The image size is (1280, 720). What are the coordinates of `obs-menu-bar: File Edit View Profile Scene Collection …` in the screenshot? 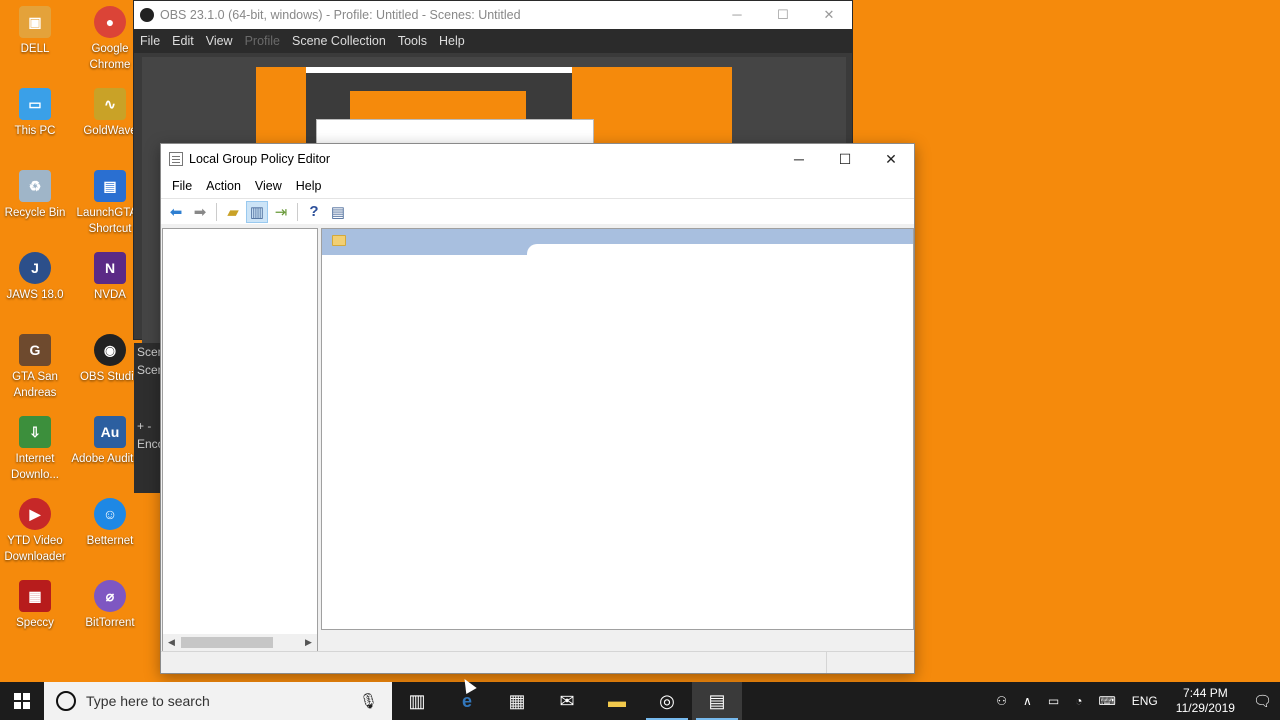 It's located at (493, 41).